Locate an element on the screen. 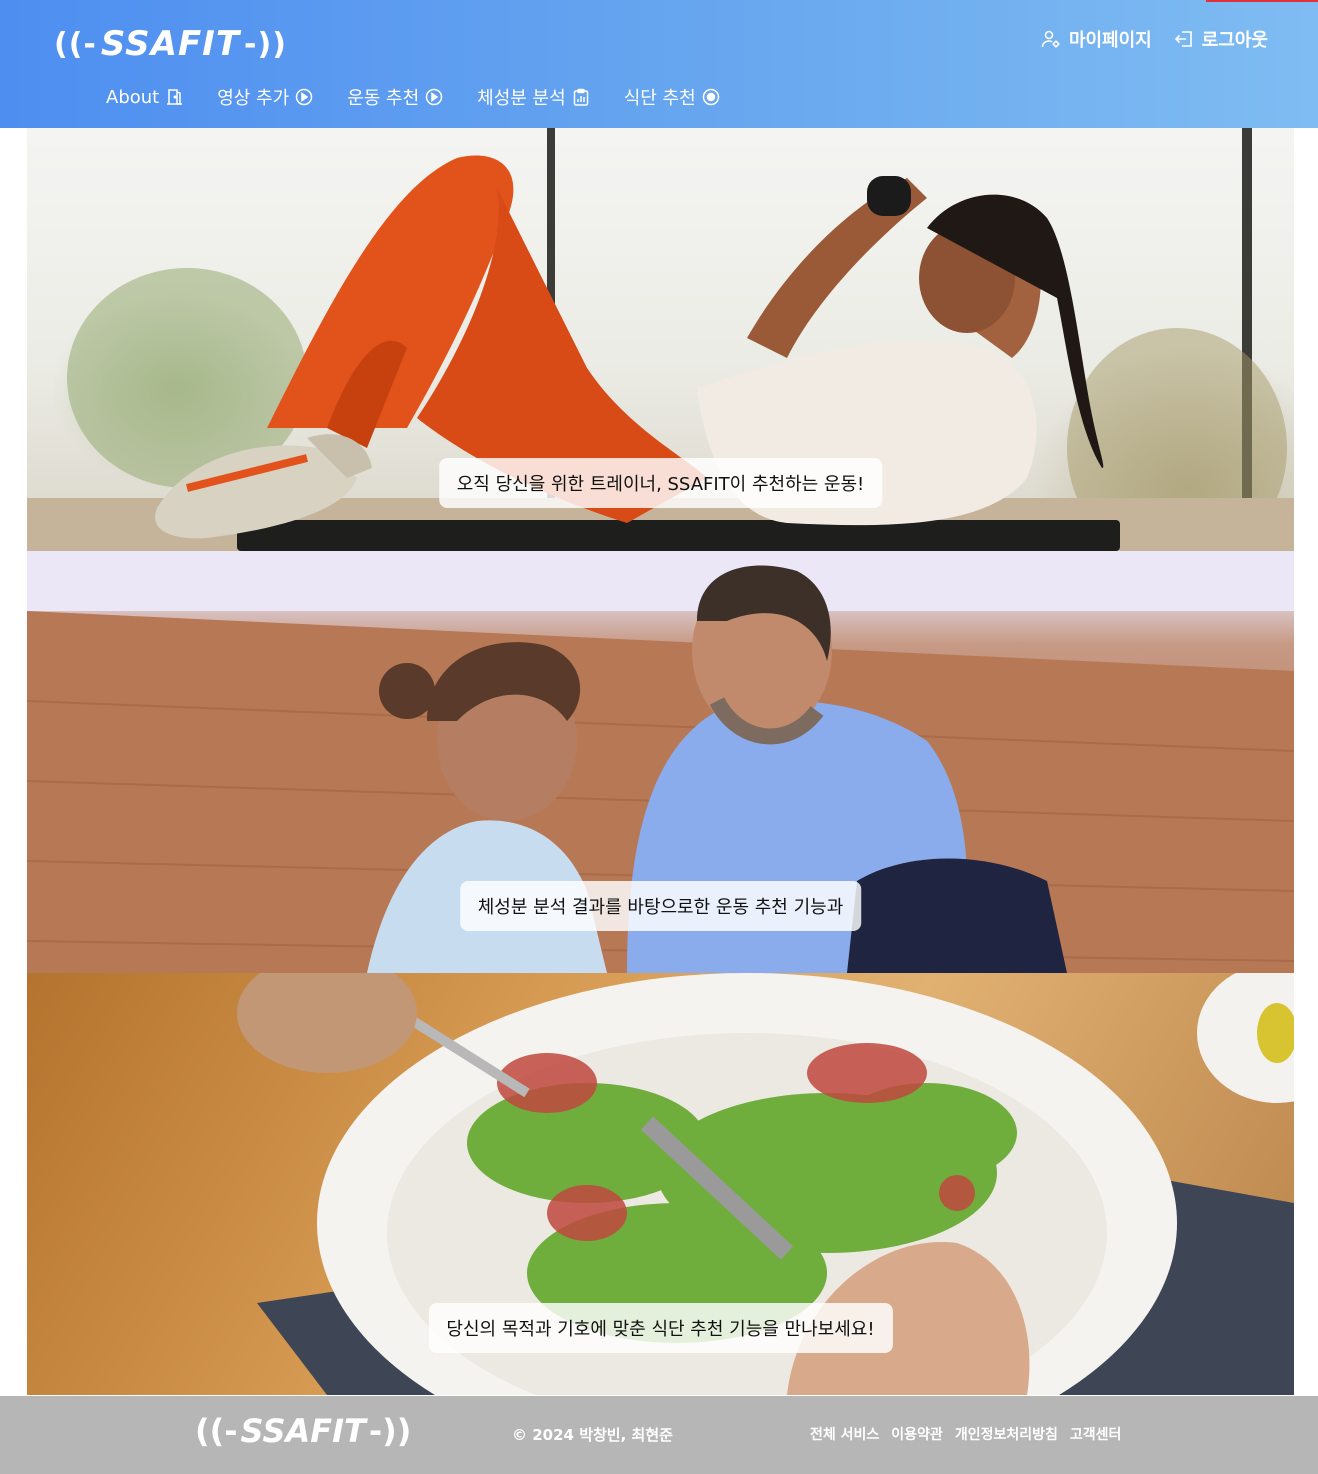  logout-label: 로그아웃 is located at coordinates (1234, 40).